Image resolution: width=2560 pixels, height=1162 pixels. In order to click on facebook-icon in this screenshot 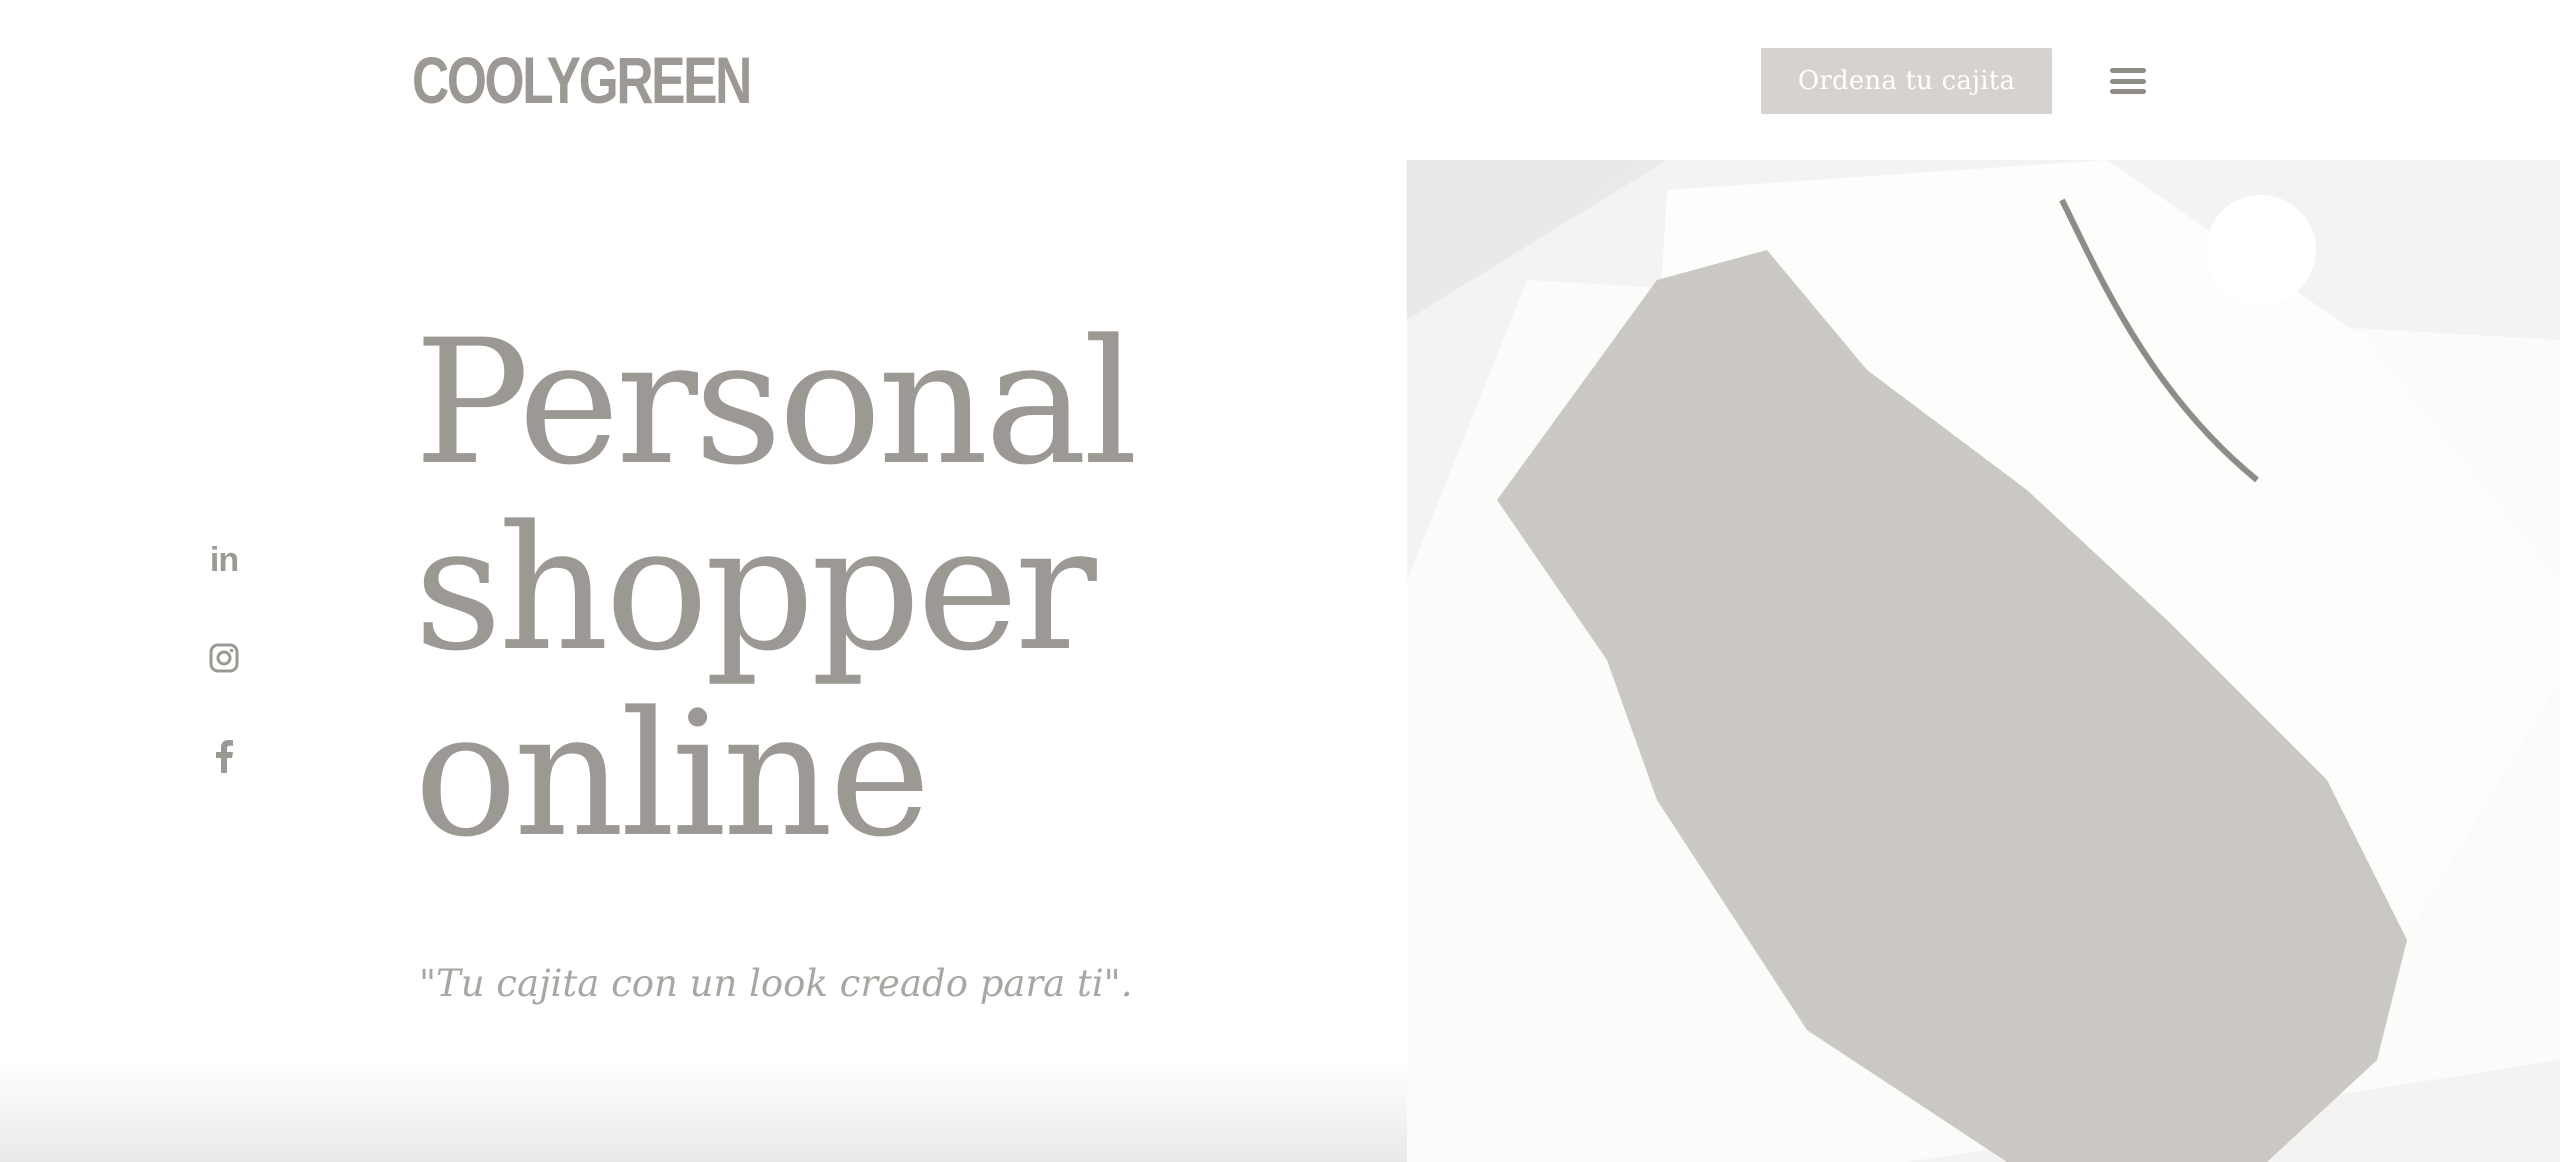, I will do `click(224, 756)`.